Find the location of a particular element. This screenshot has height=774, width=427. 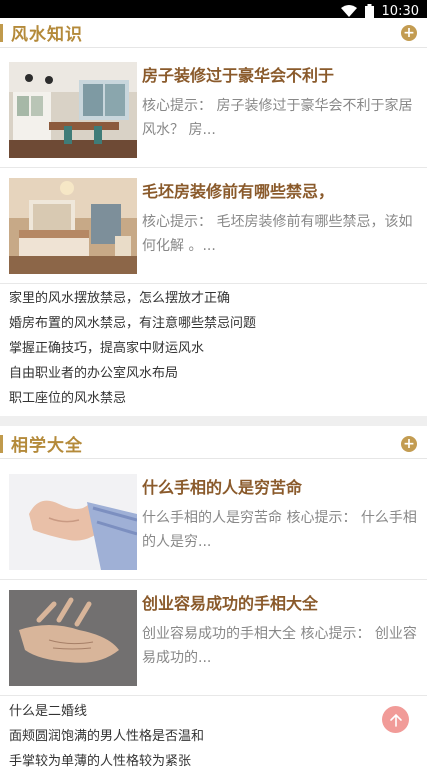

status-time: 10:30 is located at coordinates (400, 11).